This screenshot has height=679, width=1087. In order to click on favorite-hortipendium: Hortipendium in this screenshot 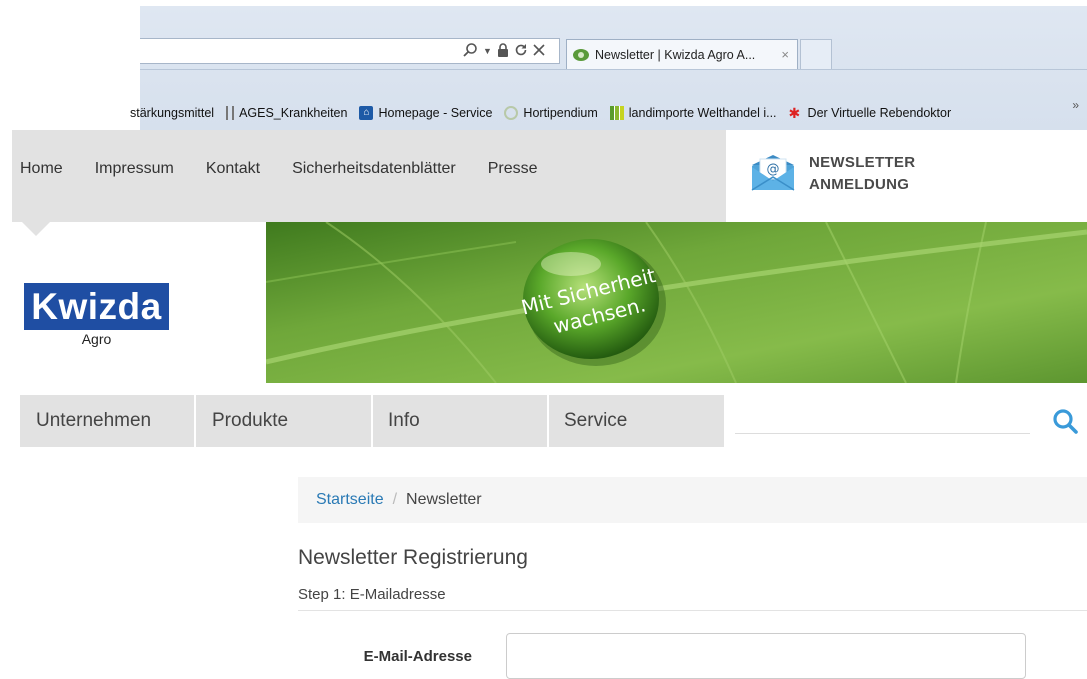, I will do `click(551, 113)`.